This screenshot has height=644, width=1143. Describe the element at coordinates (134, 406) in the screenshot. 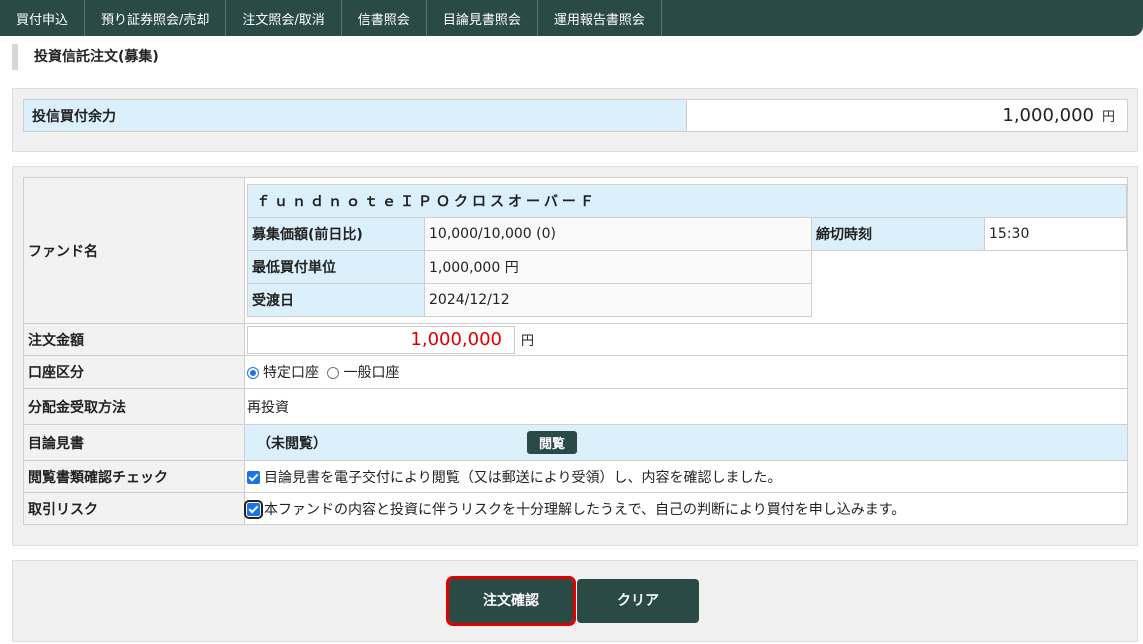

I see `dividend-method-label: 分配金受取方法` at that location.